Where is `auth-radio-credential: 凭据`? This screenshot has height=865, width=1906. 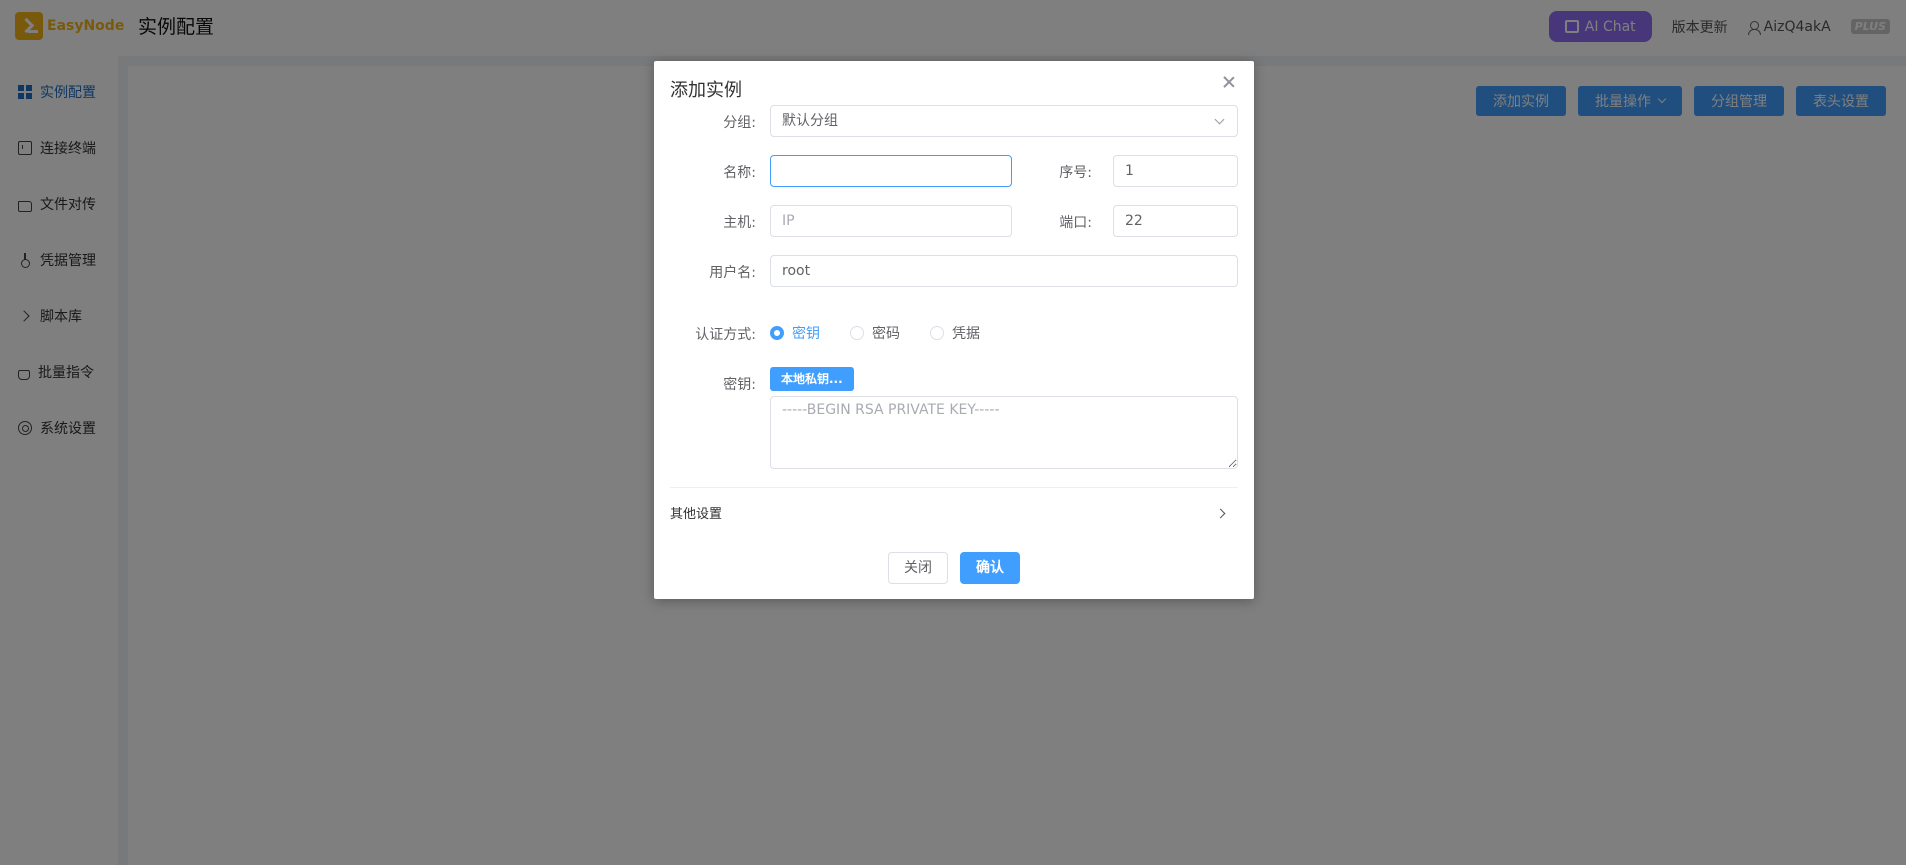
auth-radio-credential: 凭据 is located at coordinates (955, 333).